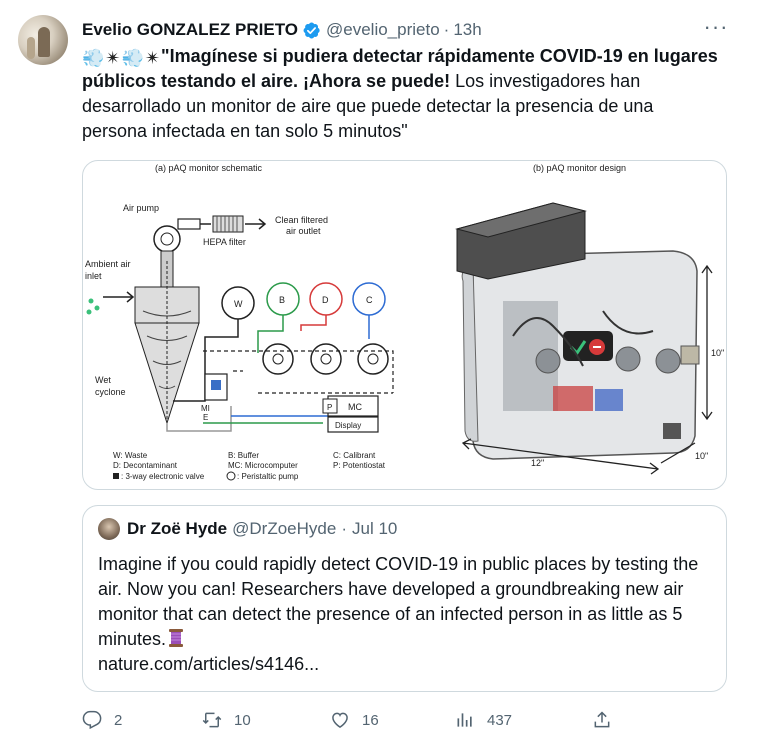 The image size is (772, 750). What do you see at coordinates (226, 720) in the screenshot?
I see `retweet-button: 10` at bounding box center [226, 720].